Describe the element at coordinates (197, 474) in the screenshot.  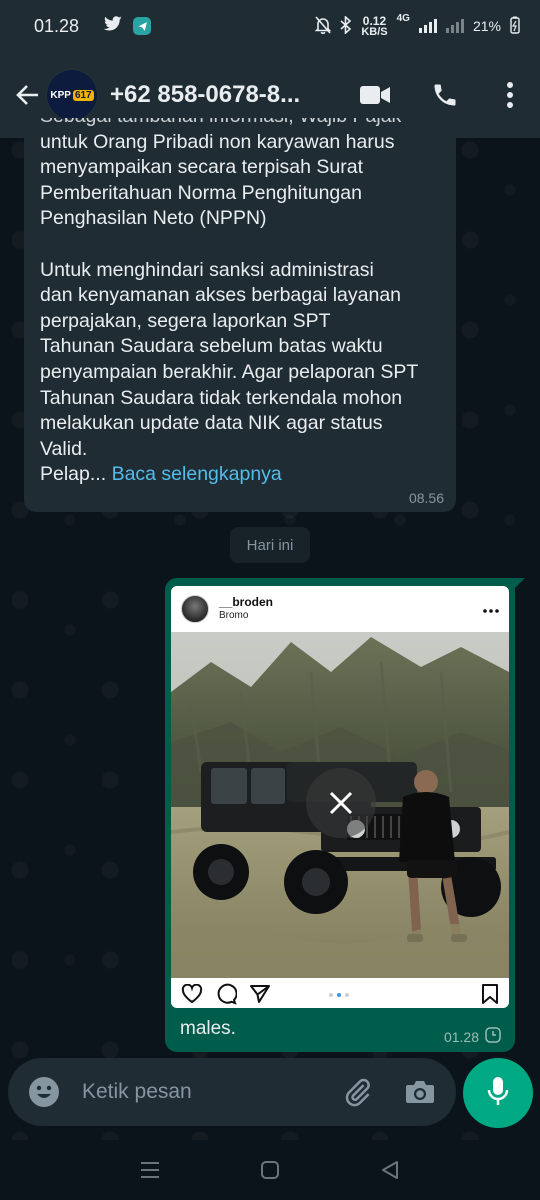
I see `read-more-link: Baca selengkapnya` at that location.